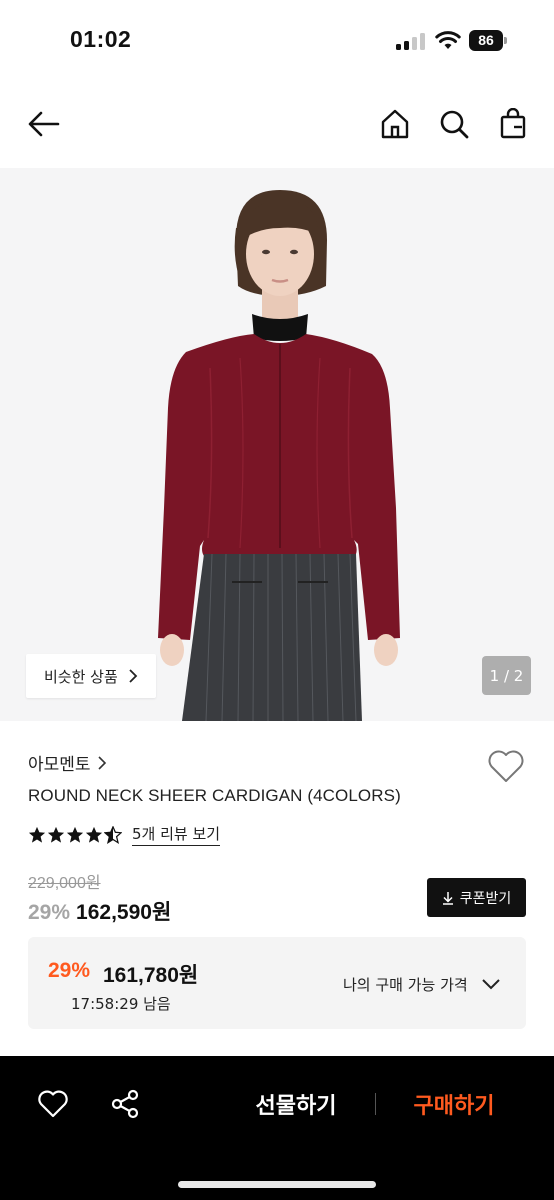 The width and height of the screenshot is (554, 1200). I want to click on brand-name: 아모멘토, so click(59, 765).